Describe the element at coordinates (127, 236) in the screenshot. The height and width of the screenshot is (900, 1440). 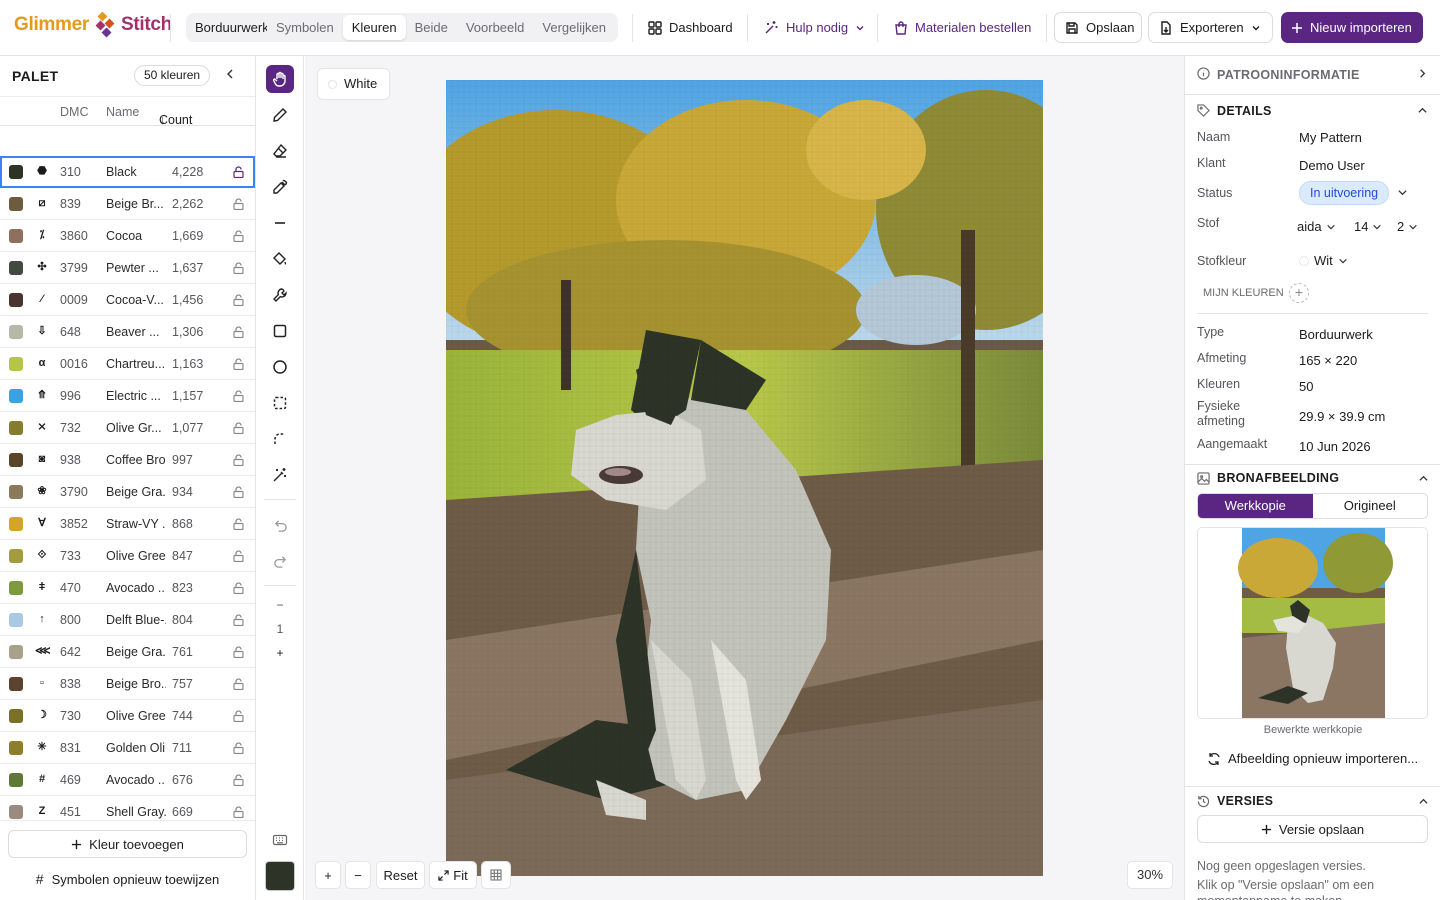
I see `palette-row: ⁒ 3860 Cocoa 1,669` at that location.